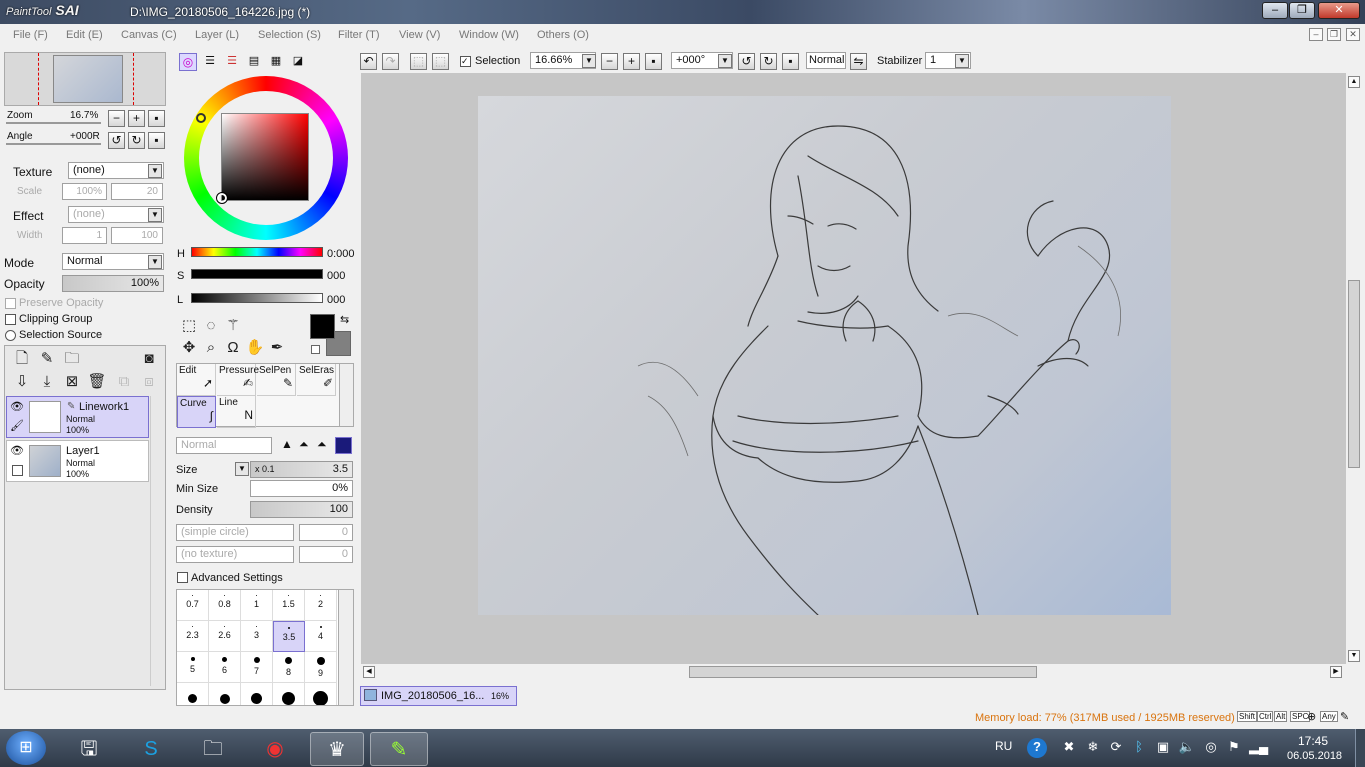  What do you see at coordinates (72, 359) in the screenshot?
I see `new-folder-icon: 🗀` at bounding box center [72, 359].